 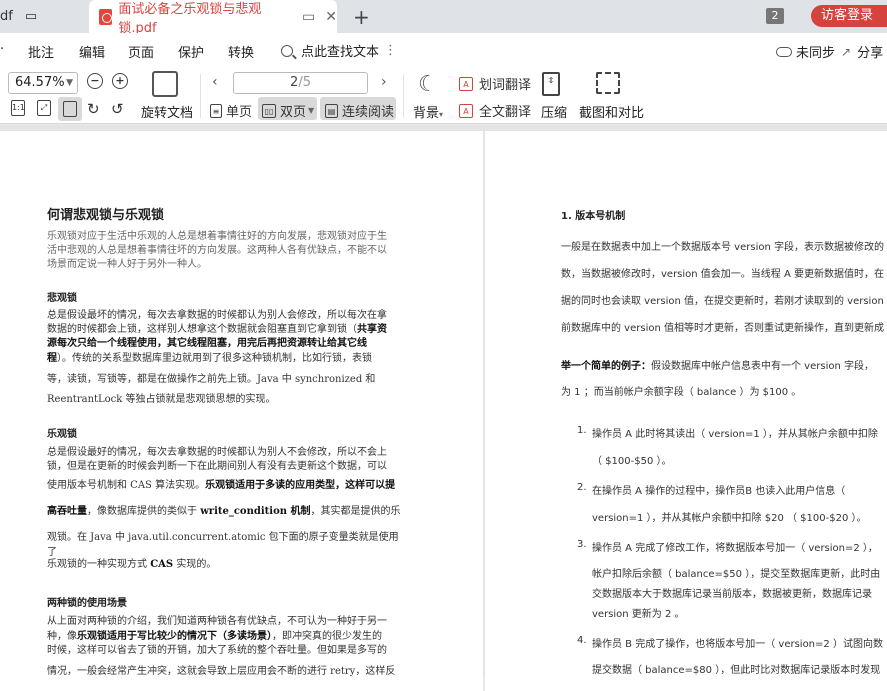 I want to click on full-translate-label: 全文翻译, so click(x=505, y=112).